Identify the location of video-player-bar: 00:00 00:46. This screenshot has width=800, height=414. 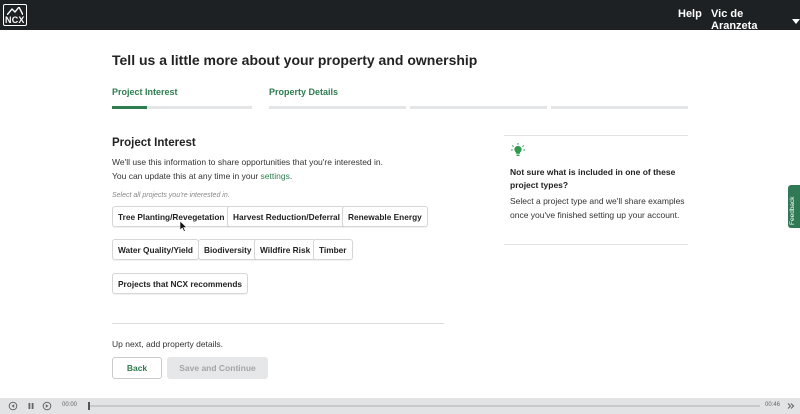
(400, 406).